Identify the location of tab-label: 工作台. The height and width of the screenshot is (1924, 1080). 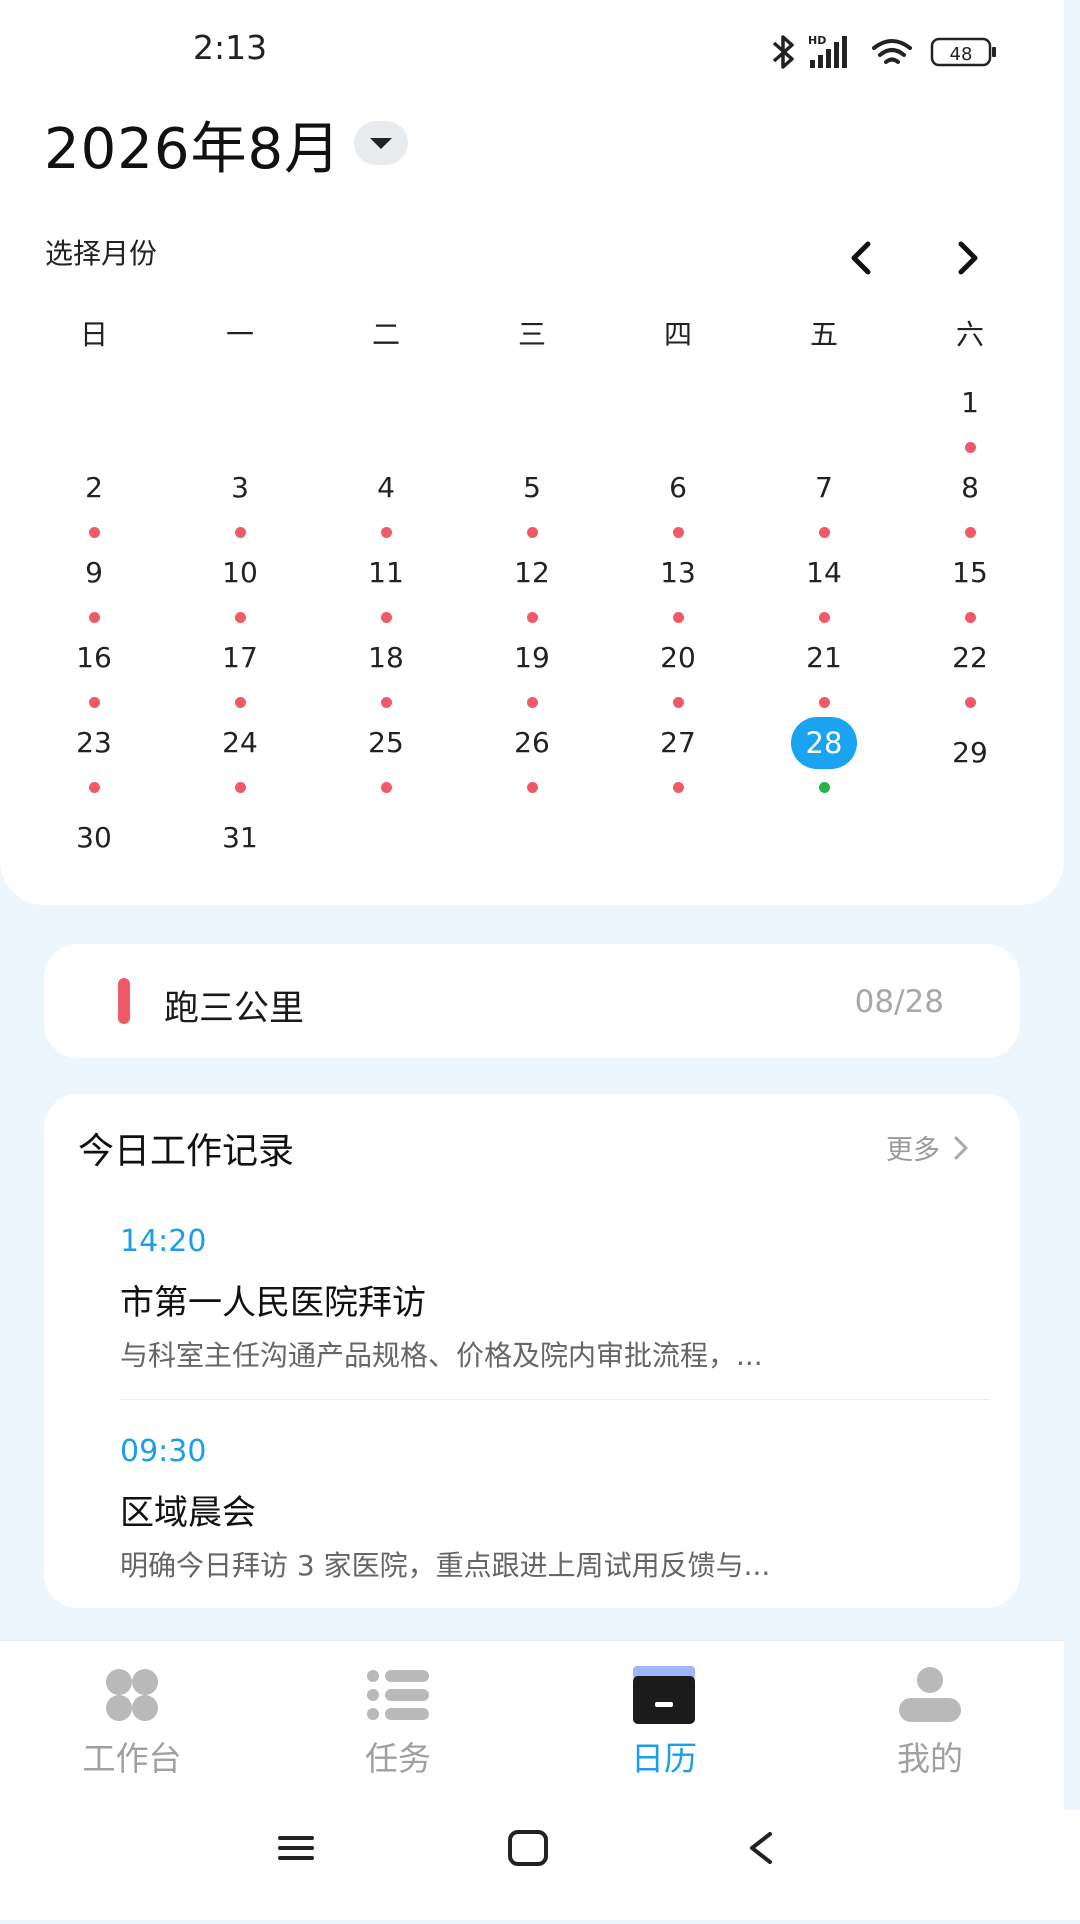
(132, 1758).